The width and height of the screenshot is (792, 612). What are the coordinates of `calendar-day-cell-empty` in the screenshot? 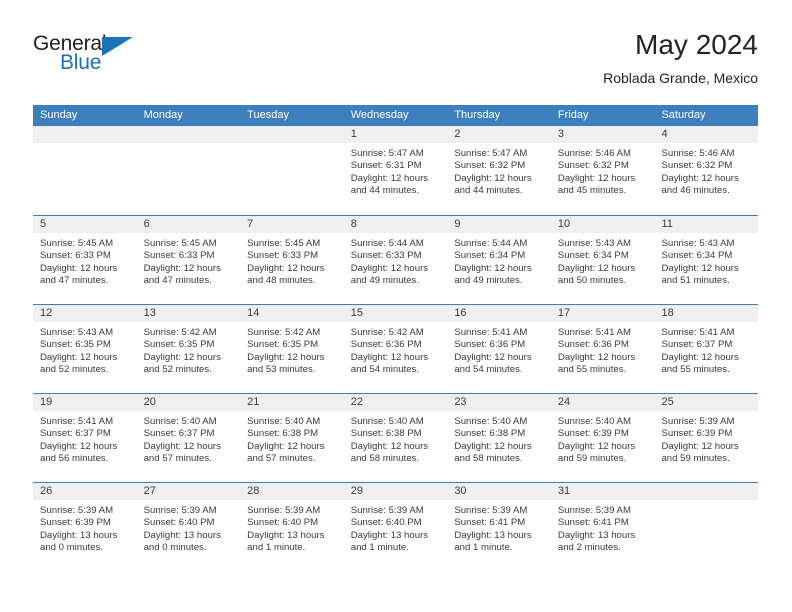 It's located at (188, 170).